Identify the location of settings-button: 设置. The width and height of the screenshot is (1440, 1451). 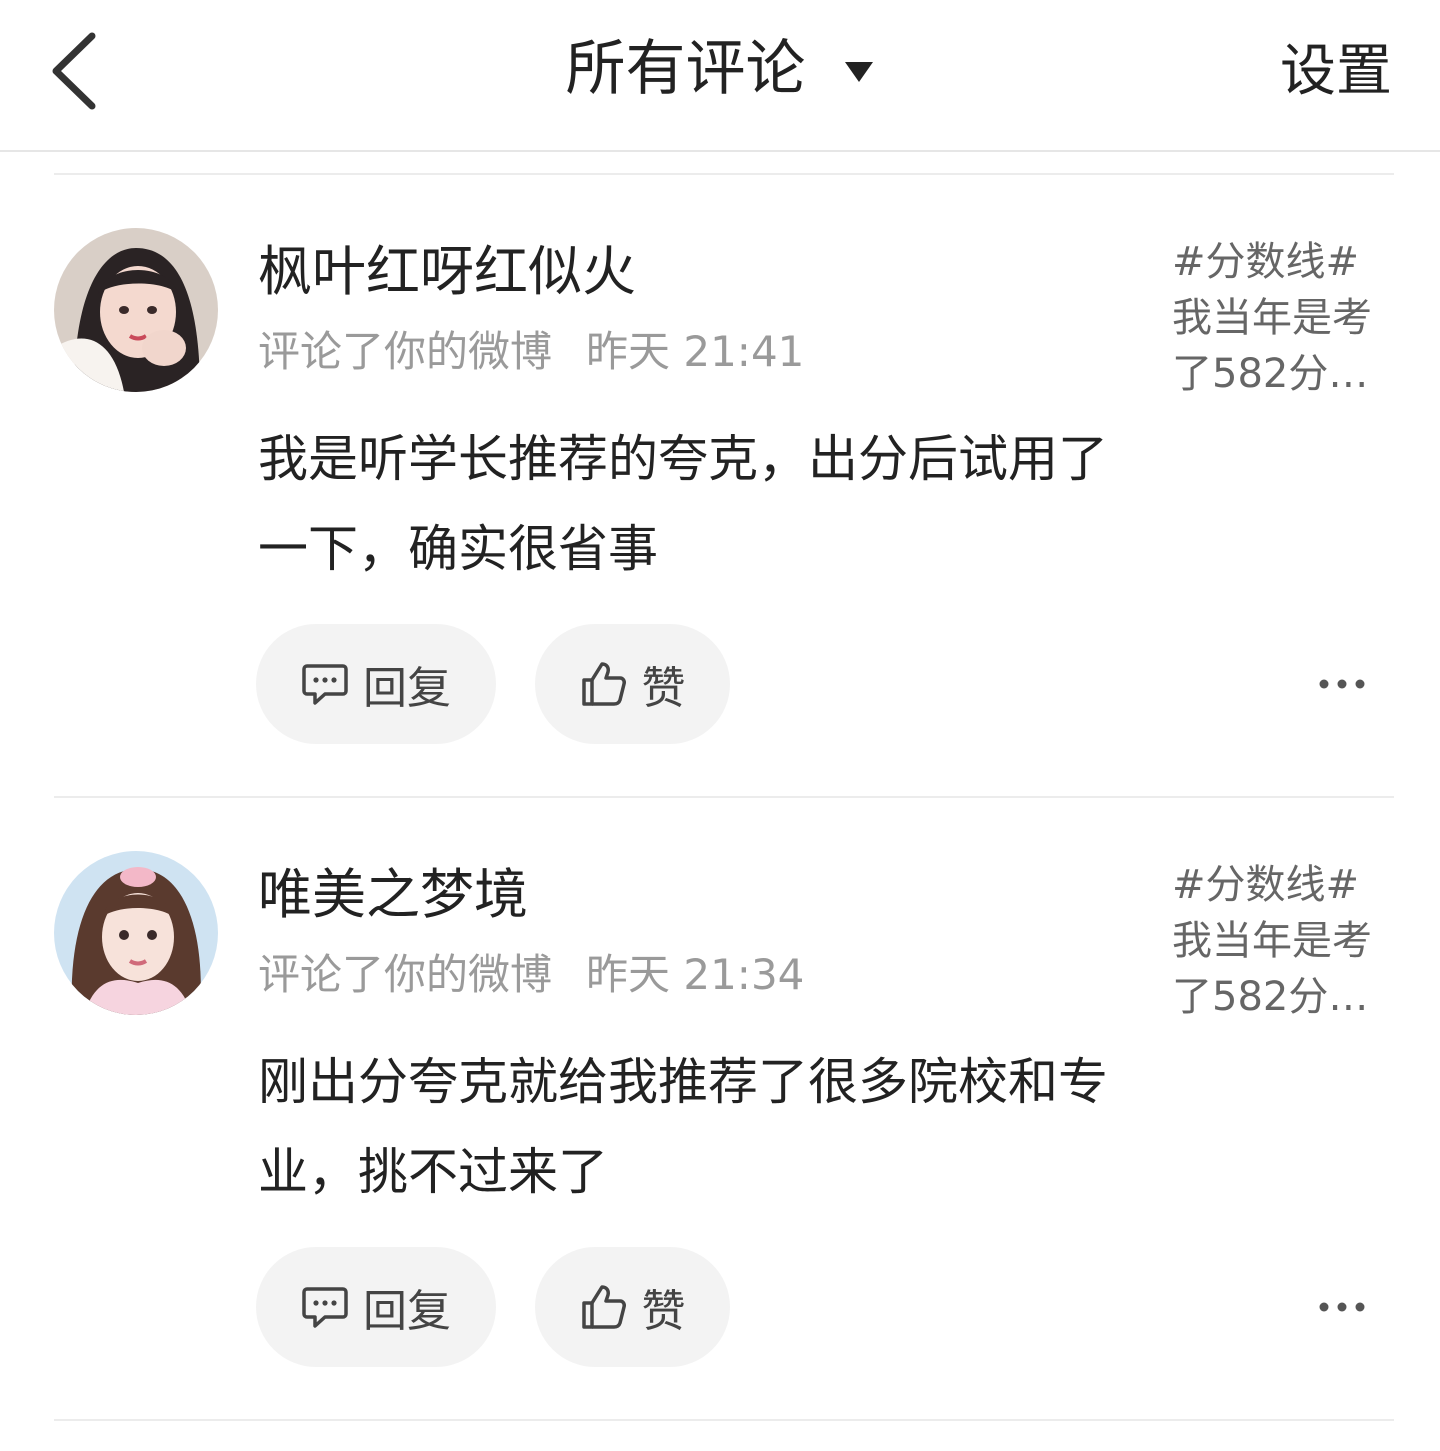
(1336, 72).